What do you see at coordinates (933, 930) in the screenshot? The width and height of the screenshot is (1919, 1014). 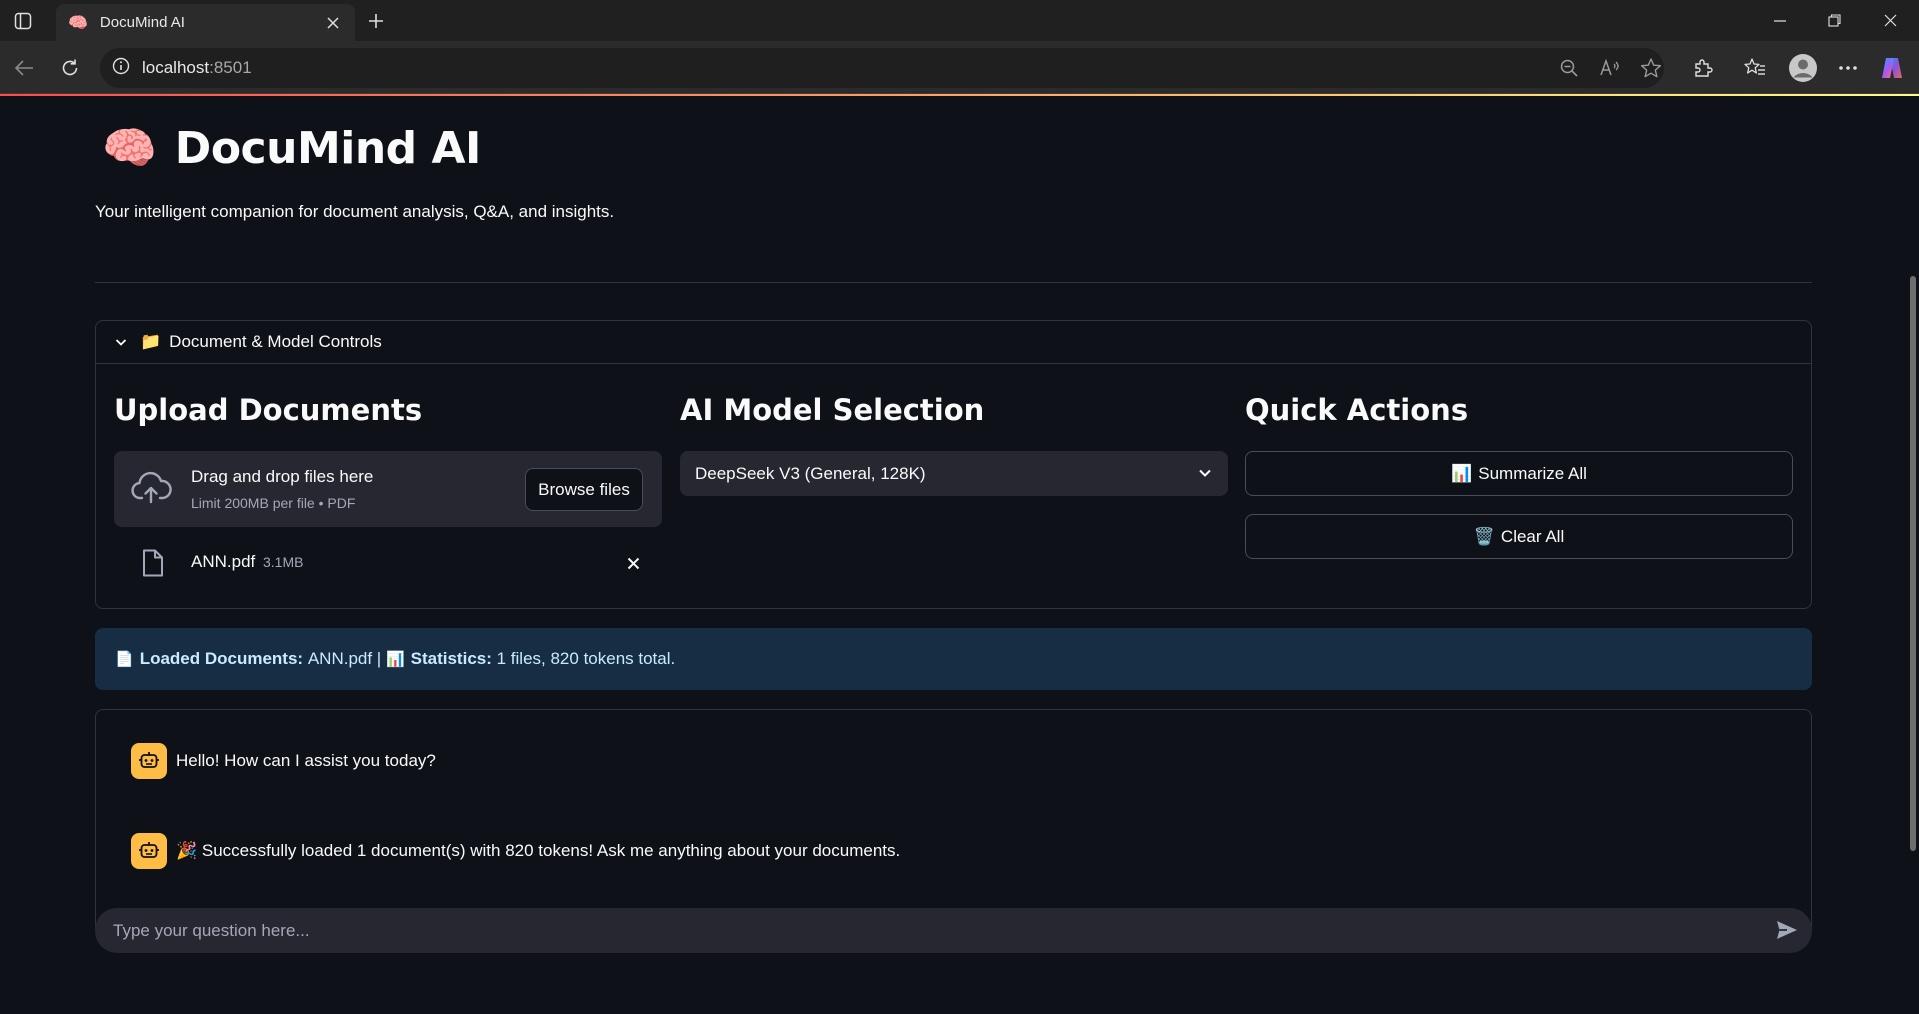 I see `chat-input` at bounding box center [933, 930].